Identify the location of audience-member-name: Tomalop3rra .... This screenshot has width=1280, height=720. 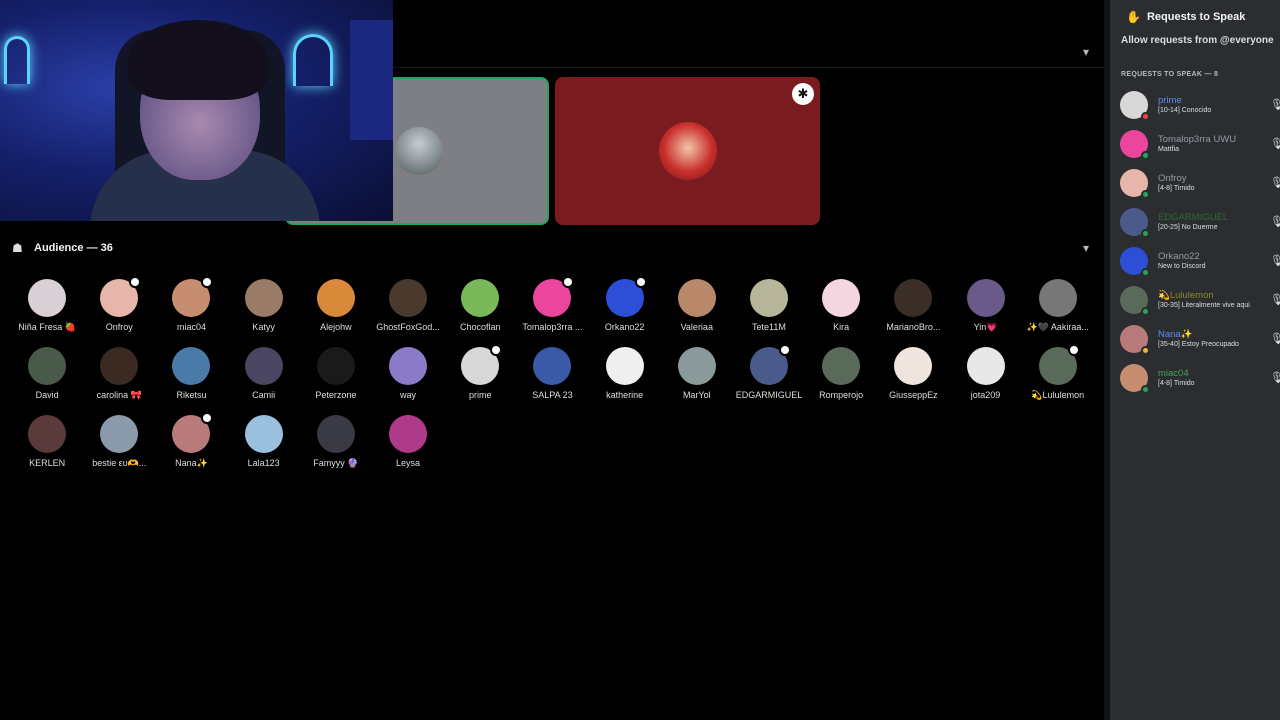
(552, 327).